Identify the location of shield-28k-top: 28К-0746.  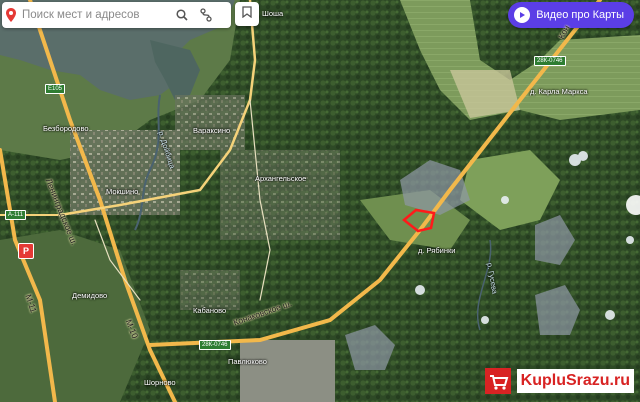
(550, 61).